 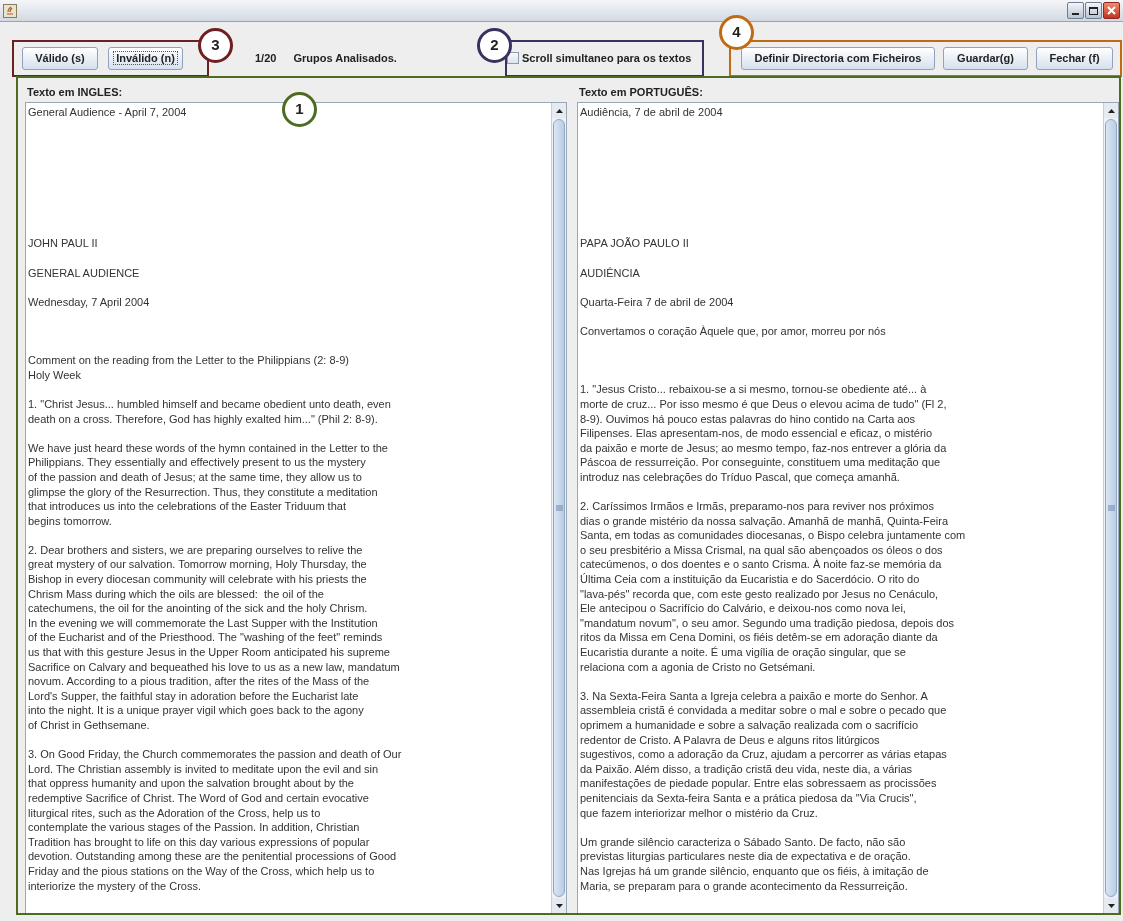 What do you see at coordinates (214, 637) in the screenshot?
I see `text-paragraph: 2. Dear brothers and sisters, we are preparing ourselves to relive the great mystery of our salvation. Tomorrow morning, Holy Thursday, the Bishop in every diocesan community will celebrate with his priests the Chrism Mass during which the oils are blessed: the oil of the catechumens, the oil for the anointing of the sick and the holy Chrism. In the evening we will commemorate the Last Supper with the Institution of the Eucharist and of the Priesthood. The "washing of the feet" reminds us that with this gesture Jesus in the Upper Room anticipated his supreme Sacrifice on Calvary and bequeathed his love to us as a new law, mandatum novum. According to a pious tradition, after the rites of the Mass of the Lord's Supper, the faithful stay in adoration before the Eucharist late into the night. It is a unique prayer vigil which goes back to the agony of Christ in Gethsemane.` at bounding box center [214, 637].